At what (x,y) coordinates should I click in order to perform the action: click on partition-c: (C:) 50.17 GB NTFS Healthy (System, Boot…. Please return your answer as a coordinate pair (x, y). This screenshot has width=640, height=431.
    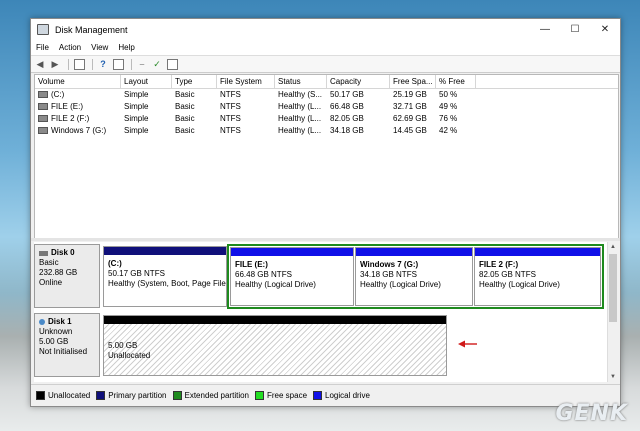
    Looking at the image, I should click on (165, 276).